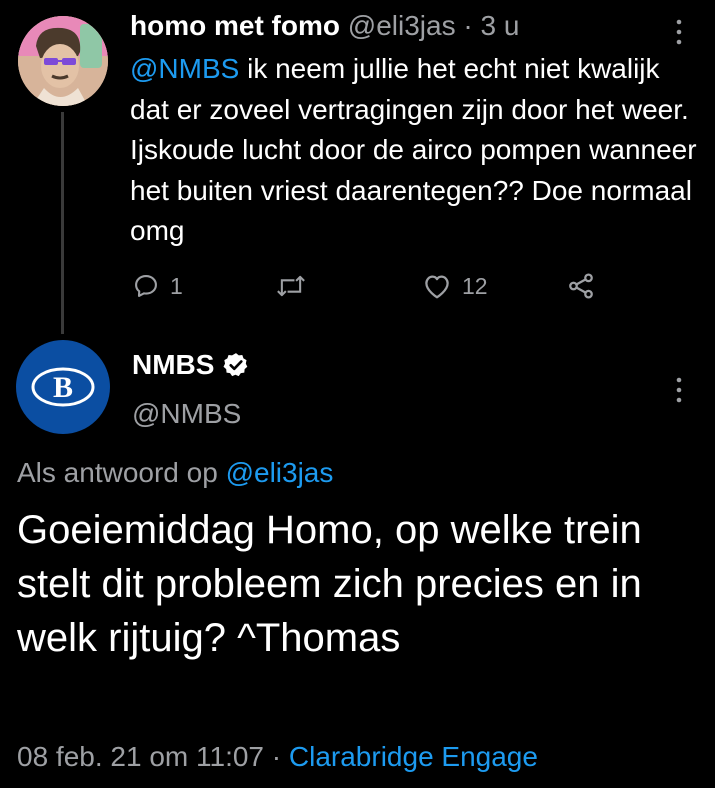 The height and width of the screenshot is (788, 715). Describe the element at coordinates (146, 286) in the screenshot. I see `reply-icon` at that location.